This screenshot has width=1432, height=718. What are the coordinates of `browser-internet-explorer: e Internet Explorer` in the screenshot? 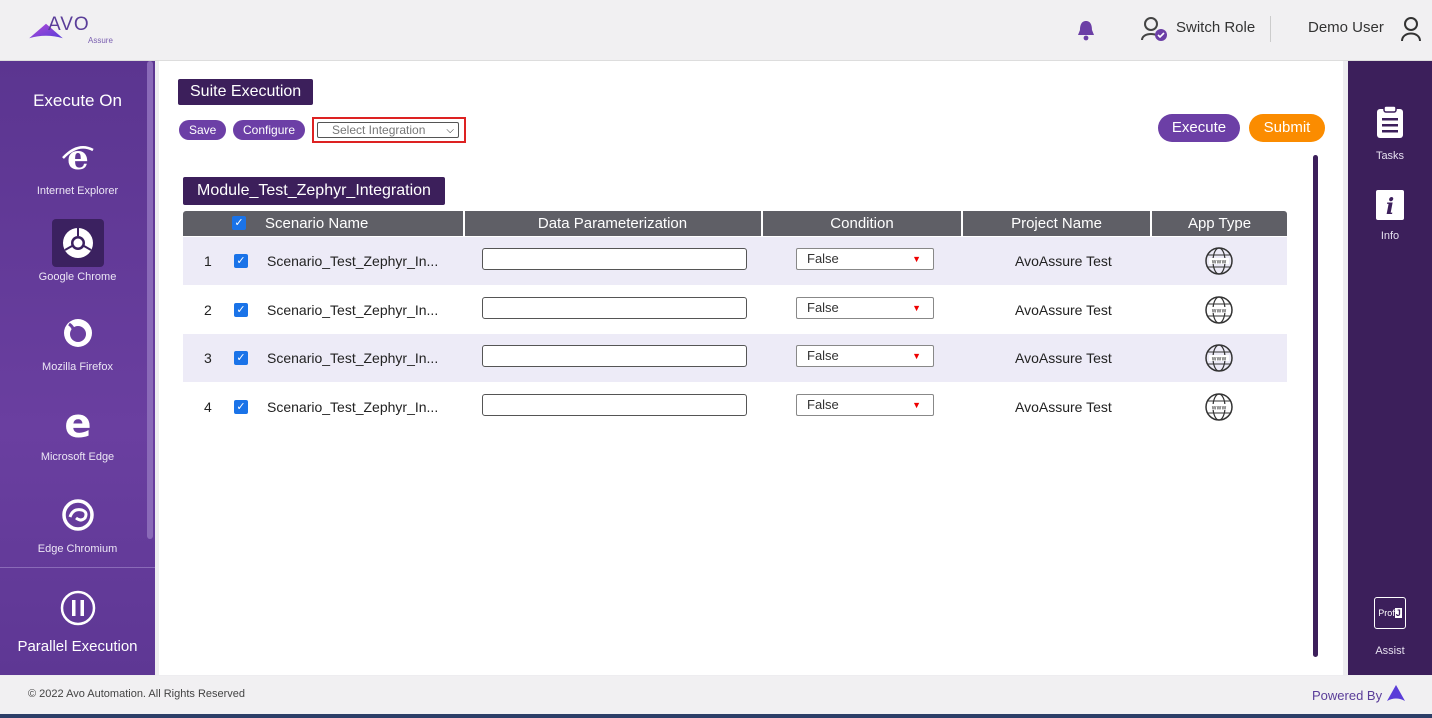 It's located at (77, 165).